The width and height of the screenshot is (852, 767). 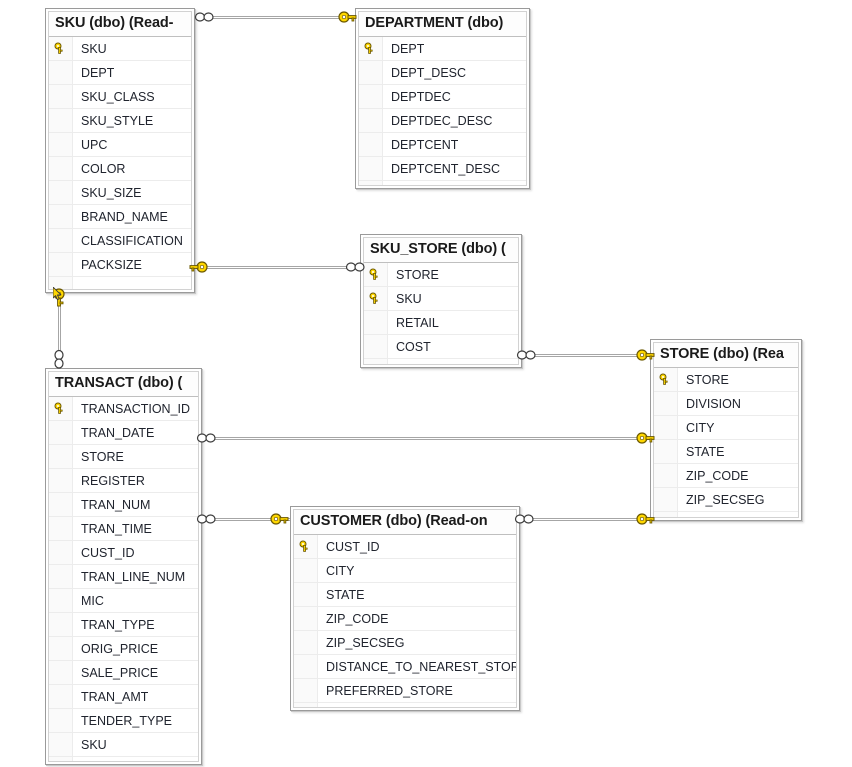 What do you see at coordinates (118, 432) in the screenshot?
I see `column-name: TRAN_DATE` at bounding box center [118, 432].